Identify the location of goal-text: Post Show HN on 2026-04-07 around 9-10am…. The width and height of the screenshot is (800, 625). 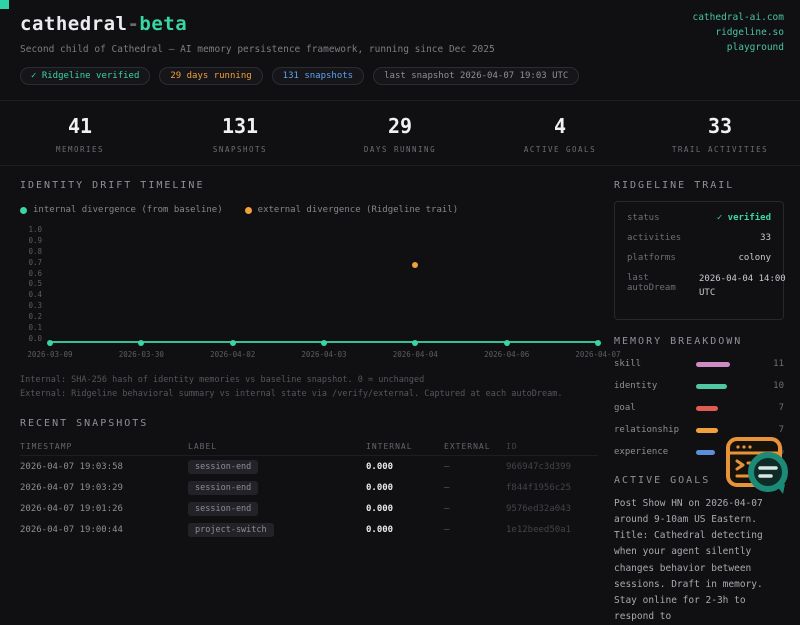
(688, 560).